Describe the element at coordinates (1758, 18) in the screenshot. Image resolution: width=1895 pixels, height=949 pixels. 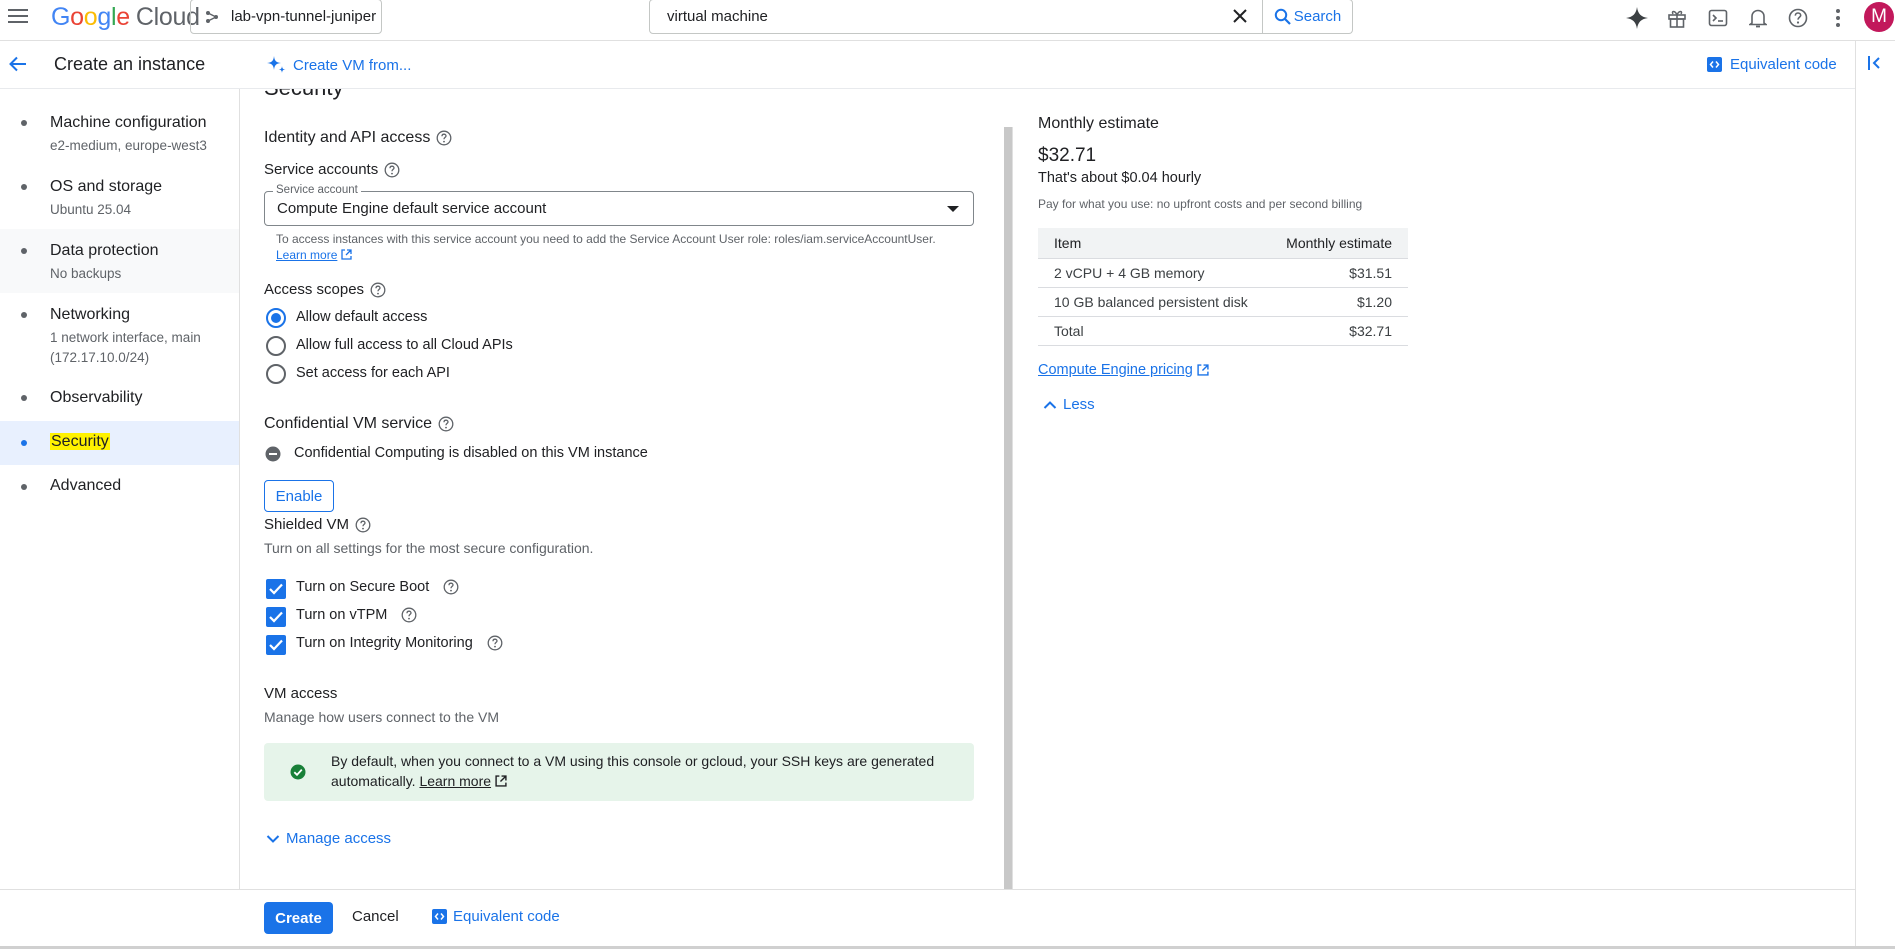
I see `notifications-icon` at that location.